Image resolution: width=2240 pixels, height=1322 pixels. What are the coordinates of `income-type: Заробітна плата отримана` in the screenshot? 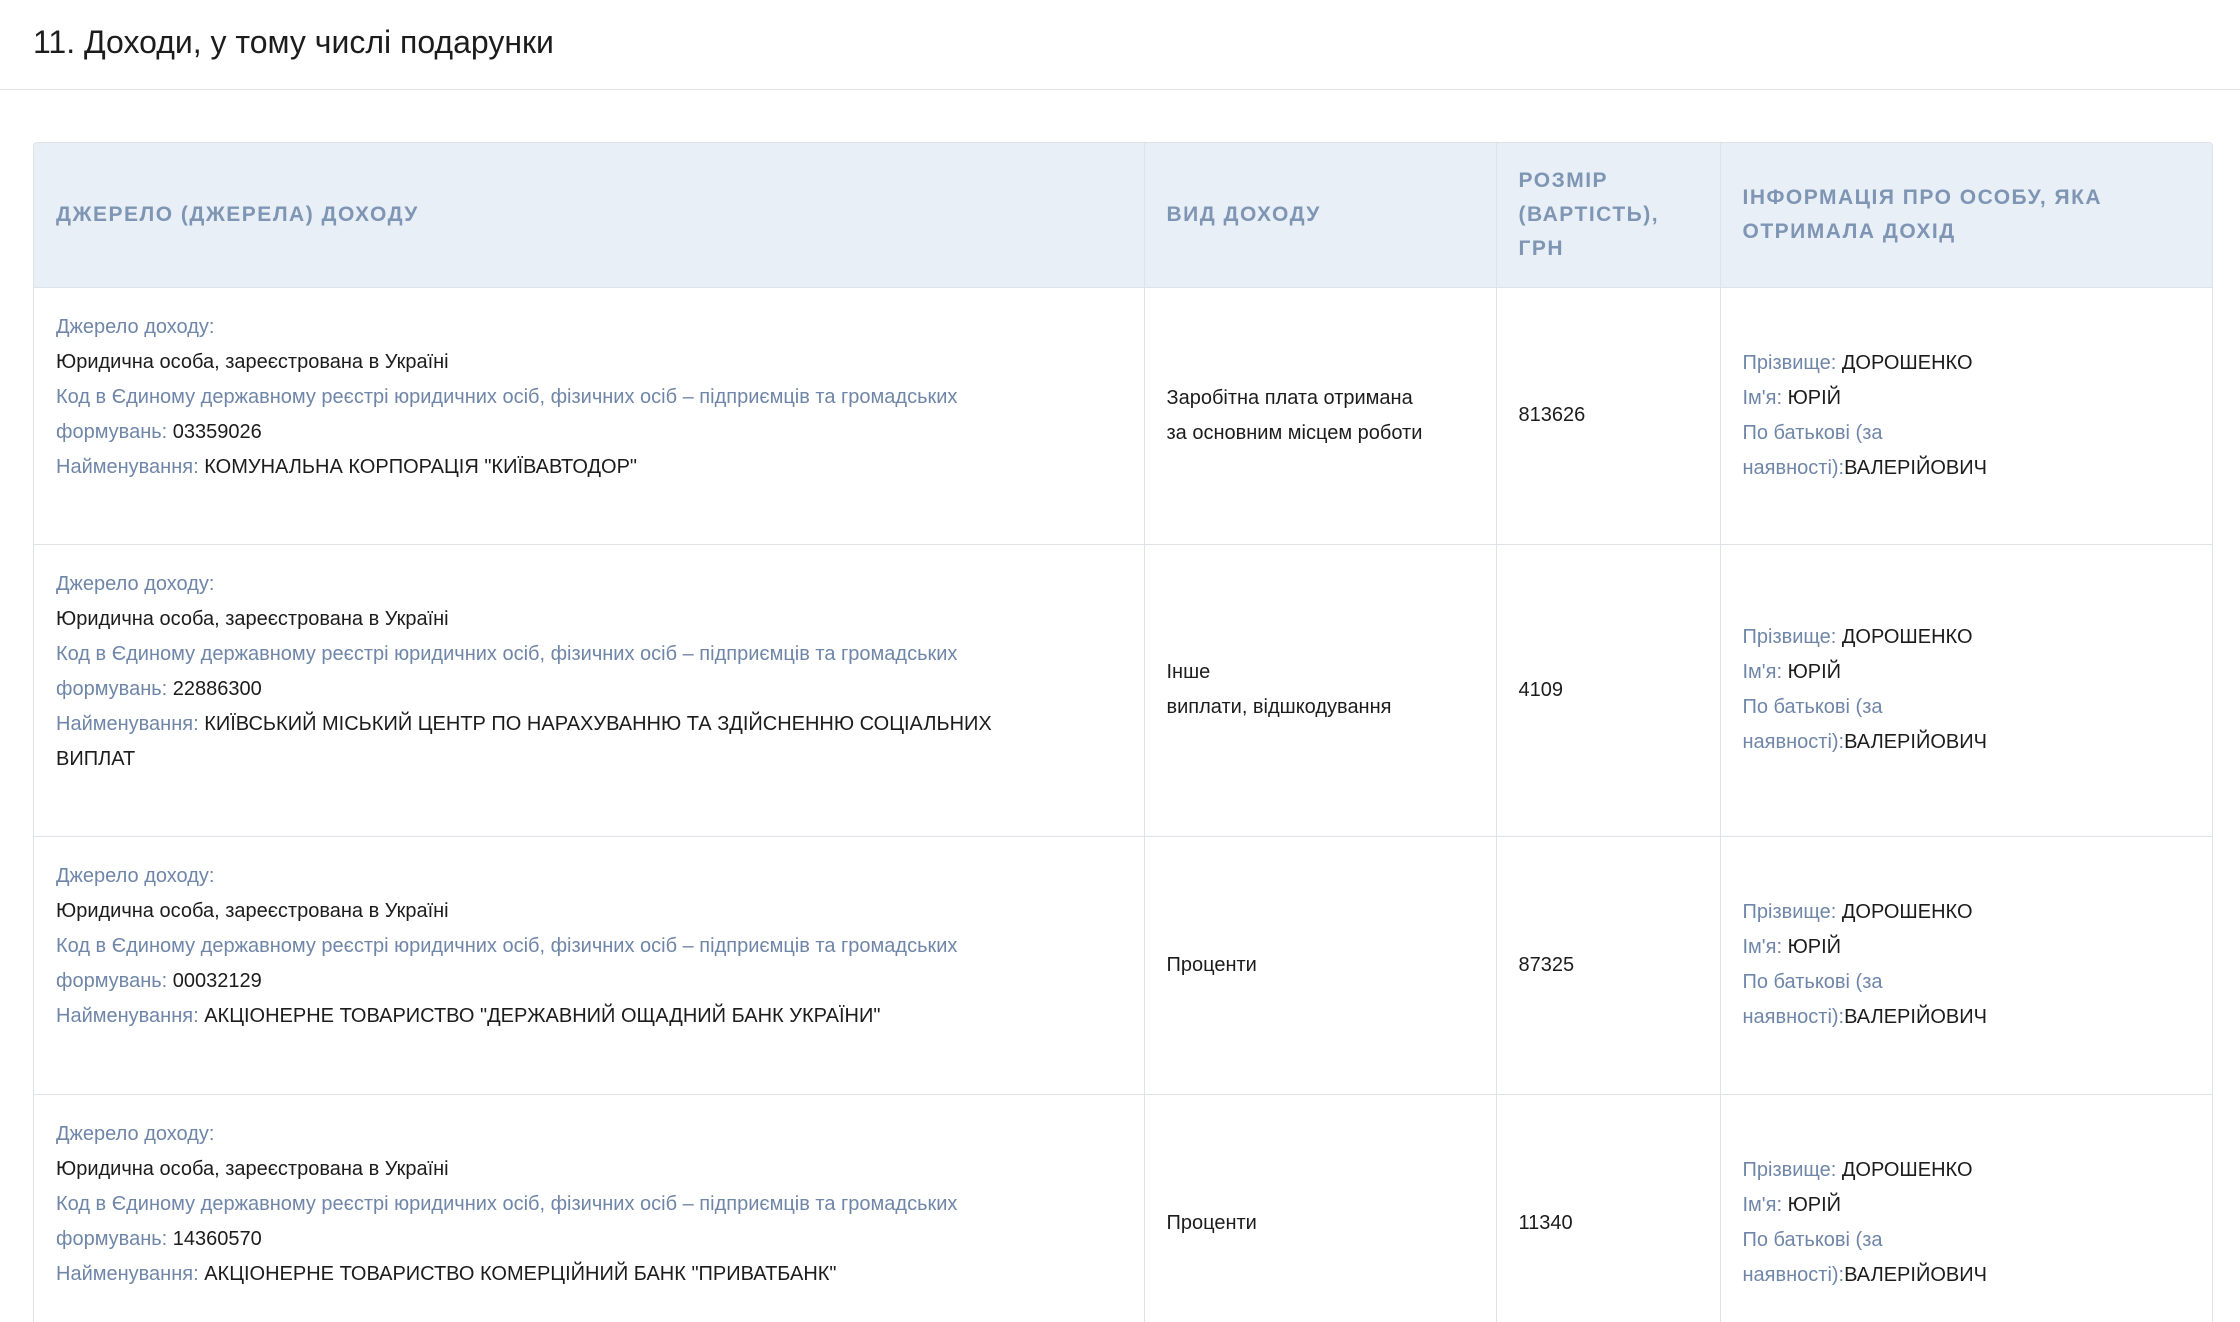 It's located at (1289, 397).